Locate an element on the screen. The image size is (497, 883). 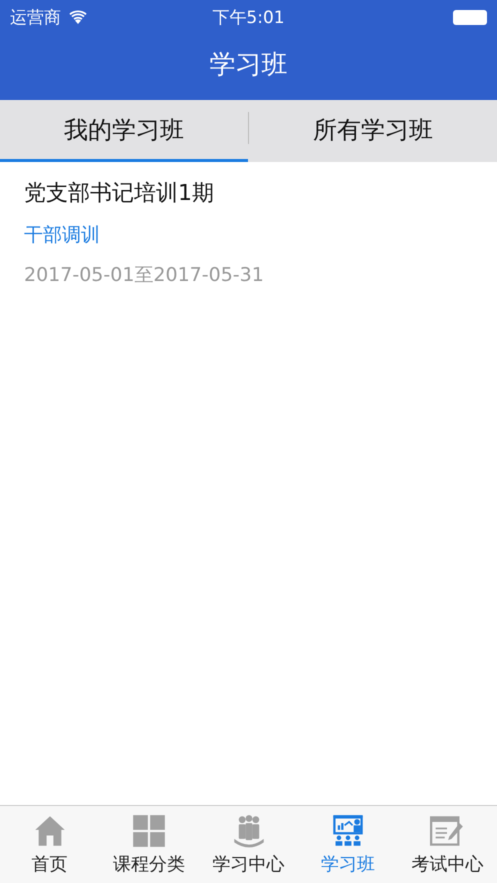
house-icon is located at coordinates (49, 831).